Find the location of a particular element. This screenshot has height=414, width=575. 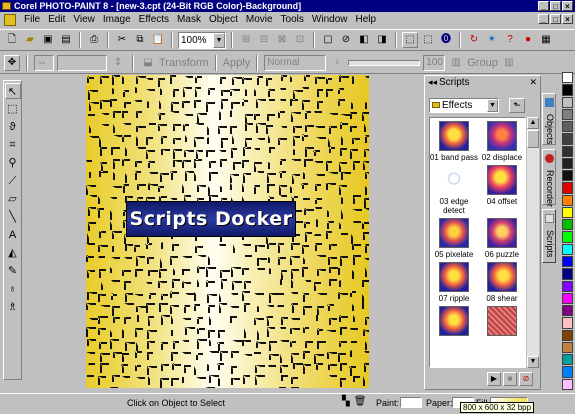

menu-object: Object is located at coordinates (223, 20).